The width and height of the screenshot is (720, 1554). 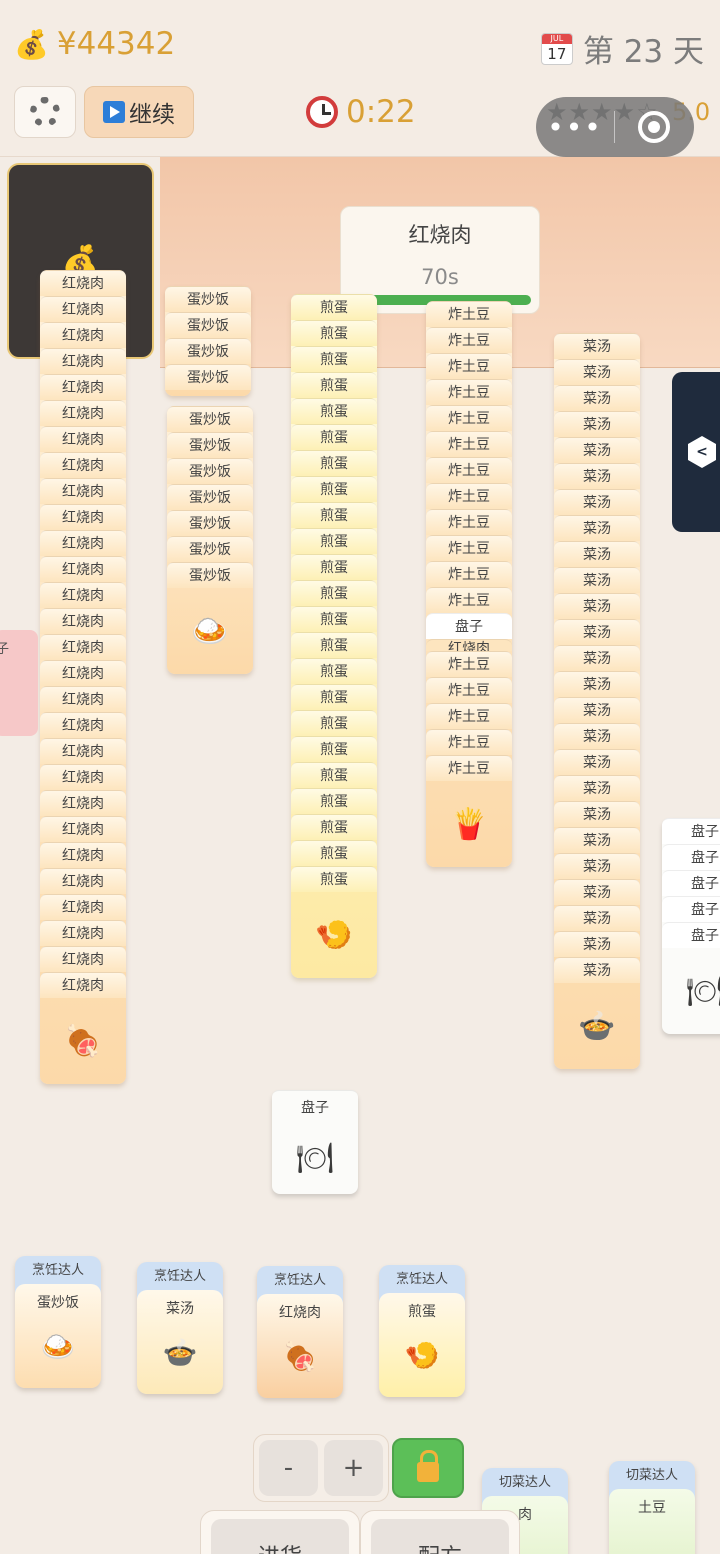 What do you see at coordinates (45, 112) in the screenshot?
I see `settings-button` at bounding box center [45, 112].